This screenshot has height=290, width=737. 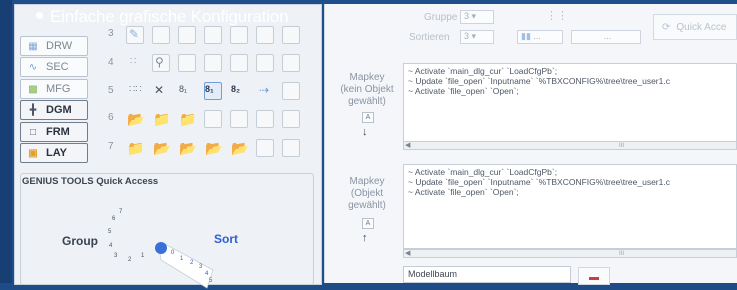 I want to click on folder-green-icon: 📁, so click(x=188, y=119).